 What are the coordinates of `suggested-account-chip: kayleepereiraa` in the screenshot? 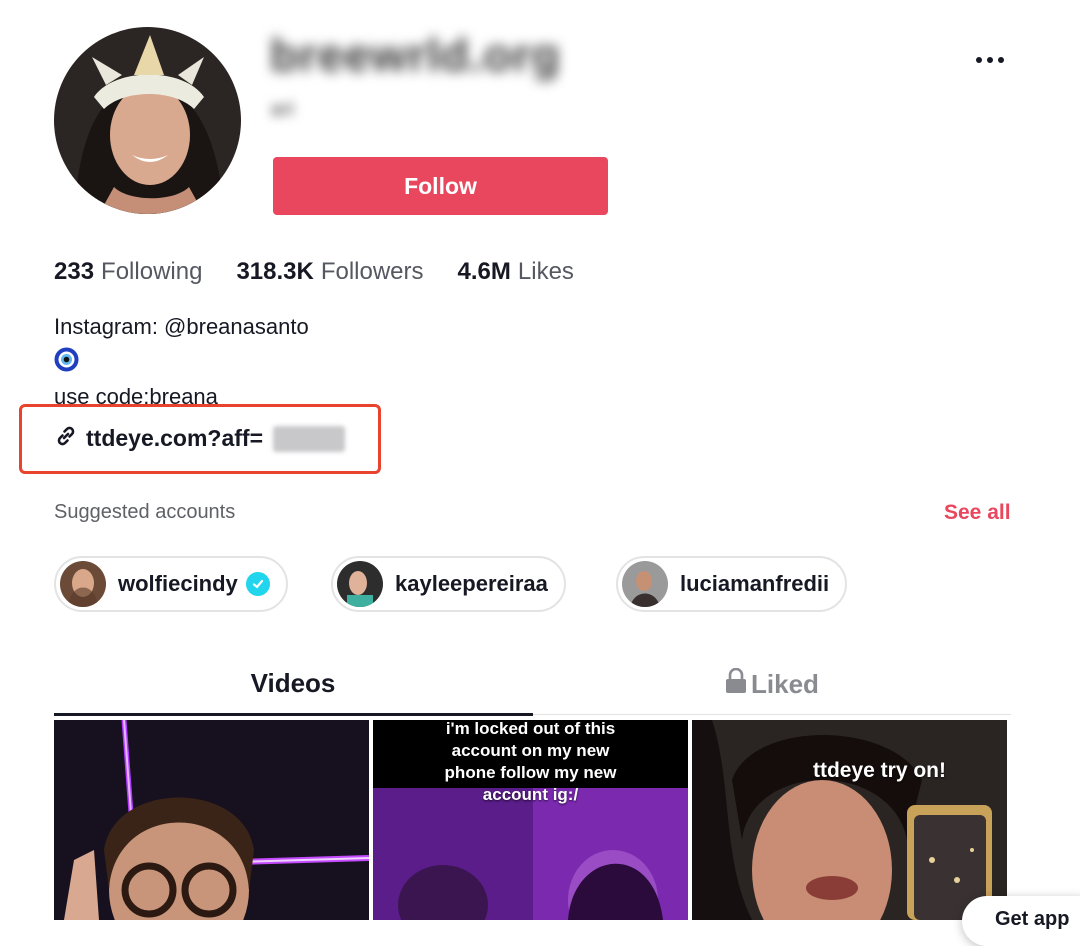 It's located at (448, 584).